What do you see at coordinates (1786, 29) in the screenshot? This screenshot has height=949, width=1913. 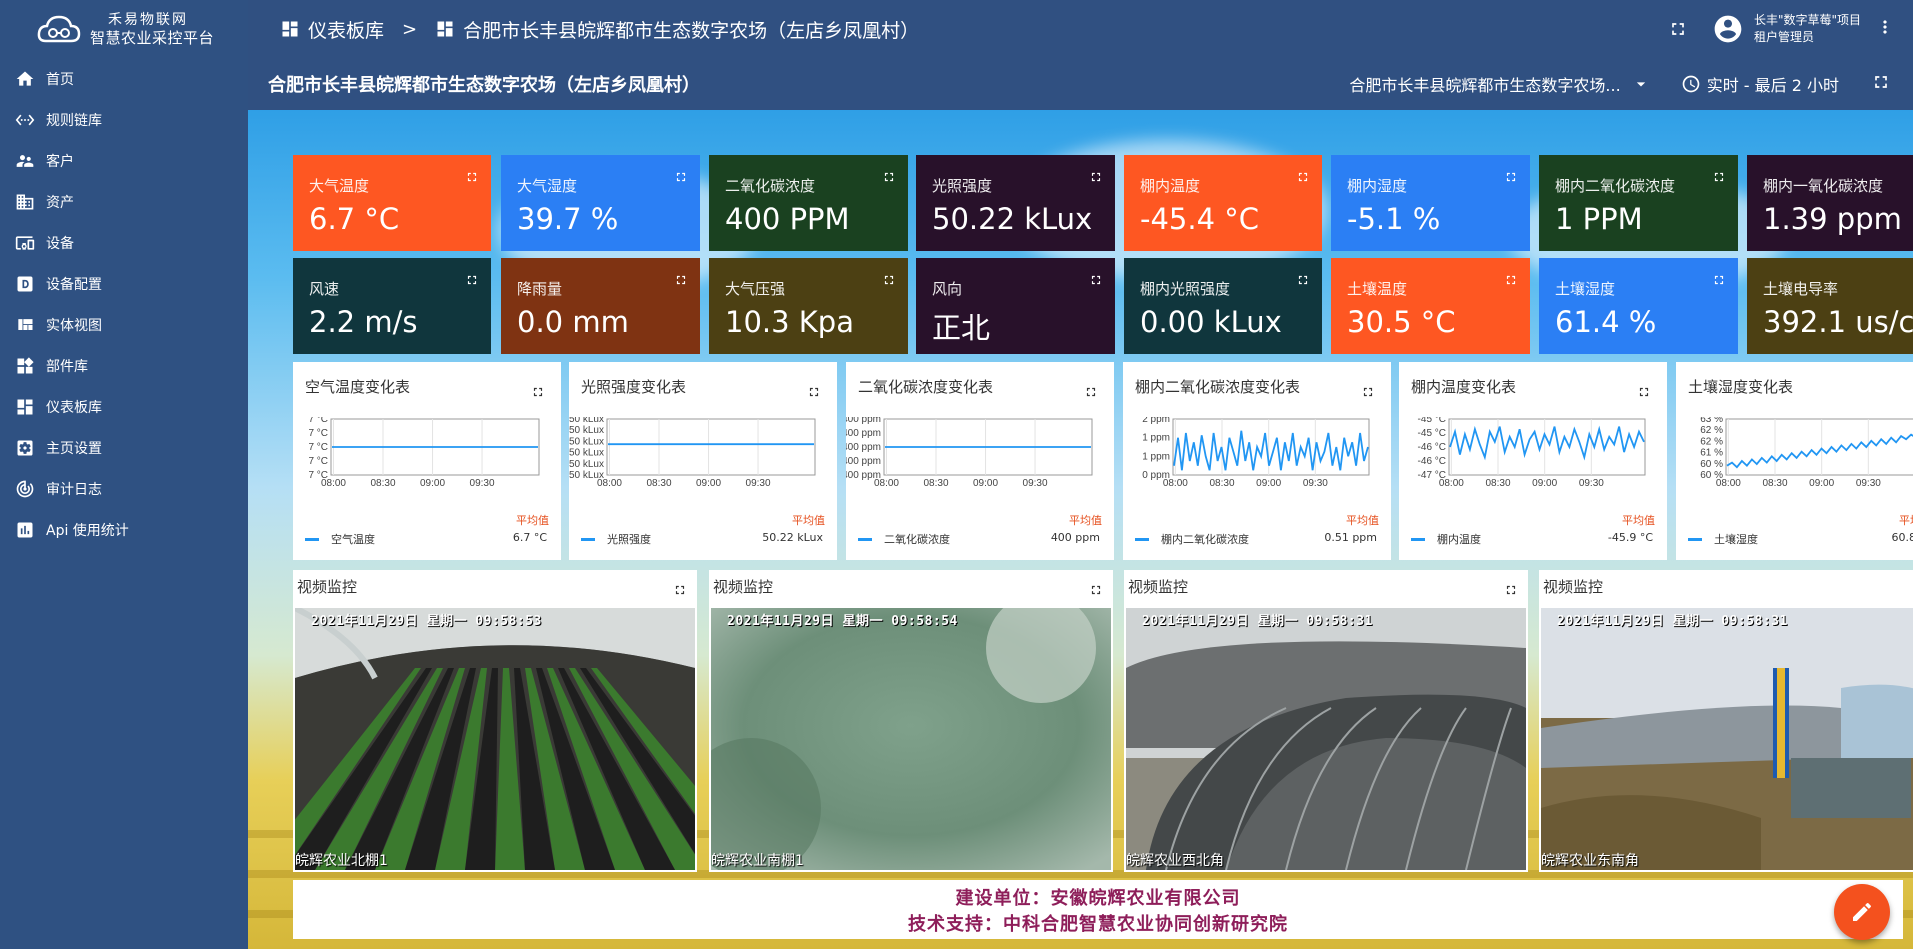 I see `user-menu: 长丰"数字草莓"项目 租户管理员` at bounding box center [1786, 29].